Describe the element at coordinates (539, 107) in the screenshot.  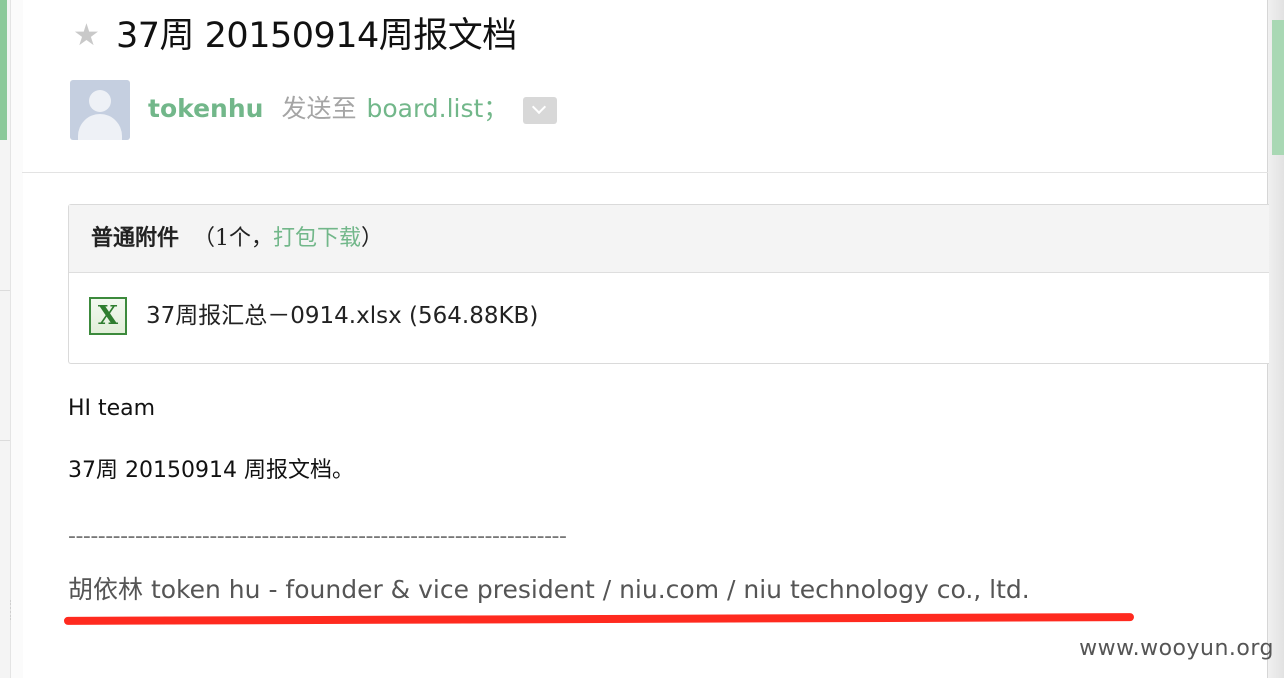
I see `chevron-down-icon` at that location.